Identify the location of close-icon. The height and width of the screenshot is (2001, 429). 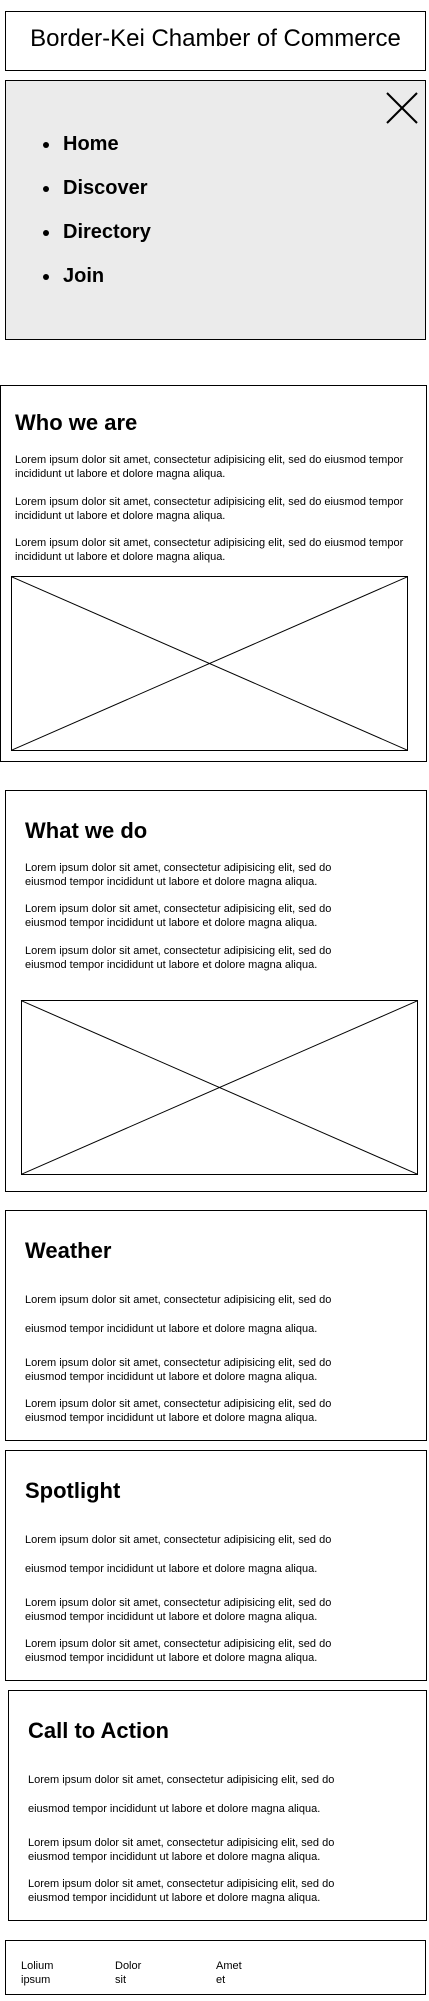
(402, 108).